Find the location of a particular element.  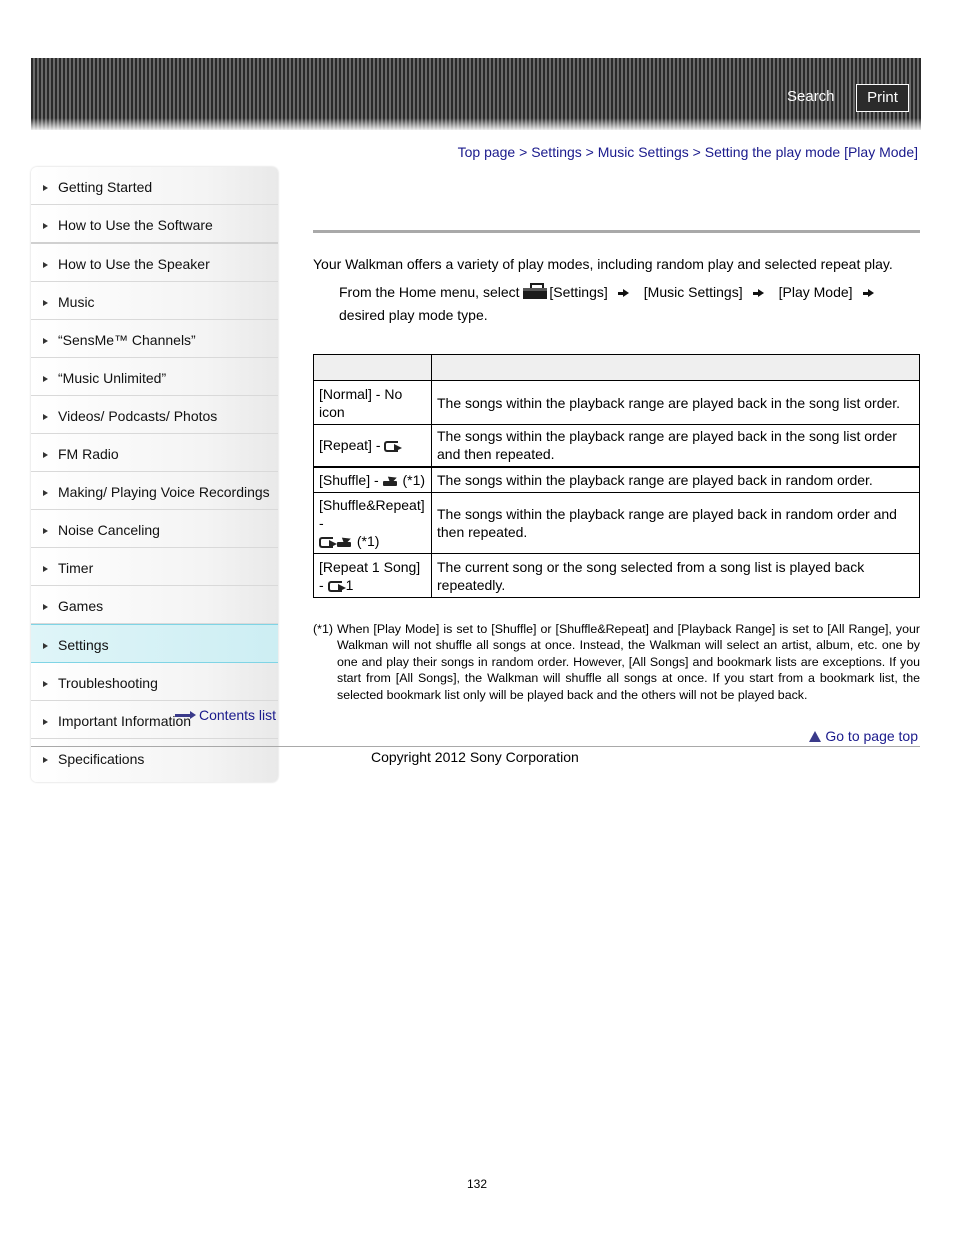

sidebar-item-label: Settings is located at coordinates (83, 645).